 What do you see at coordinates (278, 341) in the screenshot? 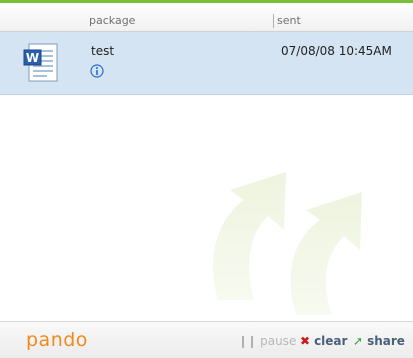
I see `pause-label: pause` at bounding box center [278, 341].